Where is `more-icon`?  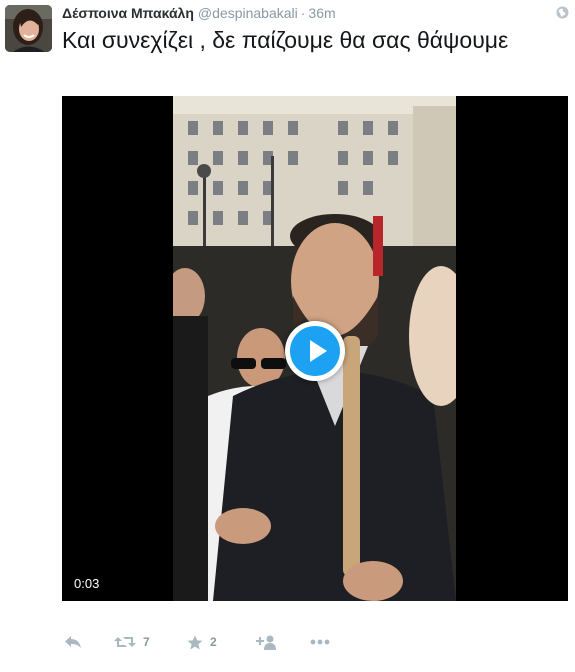 more-icon is located at coordinates (320, 642).